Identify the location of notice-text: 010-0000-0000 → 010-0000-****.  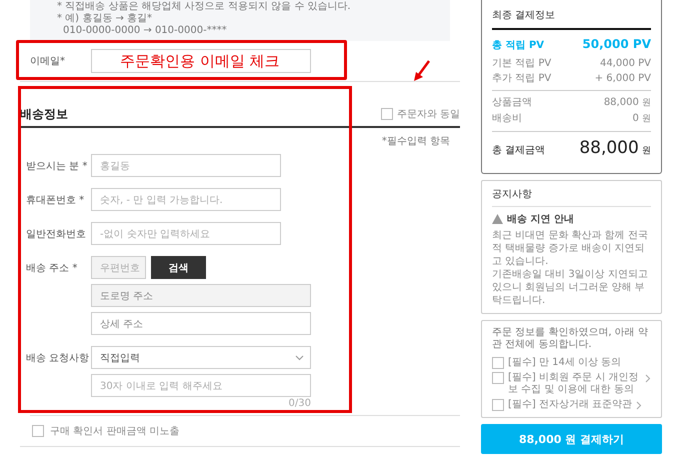
(145, 31).